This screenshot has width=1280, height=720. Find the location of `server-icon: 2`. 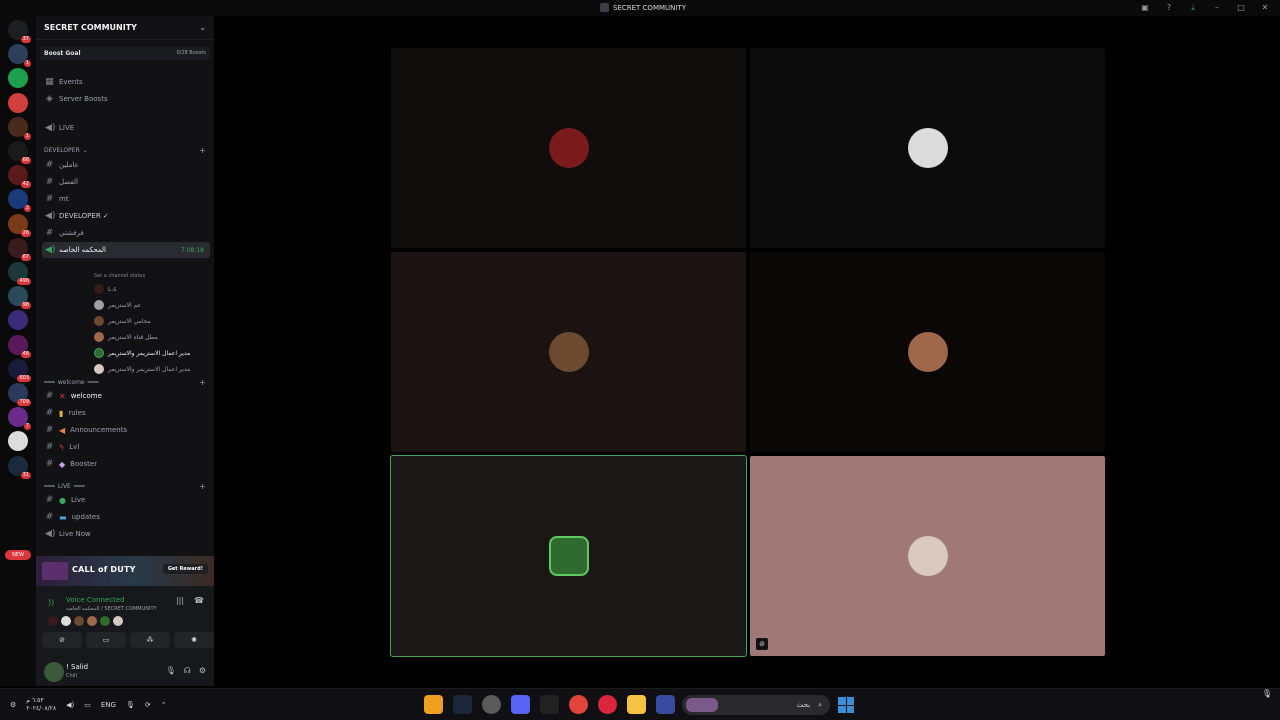

server-icon: 2 is located at coordinates (19, 201).